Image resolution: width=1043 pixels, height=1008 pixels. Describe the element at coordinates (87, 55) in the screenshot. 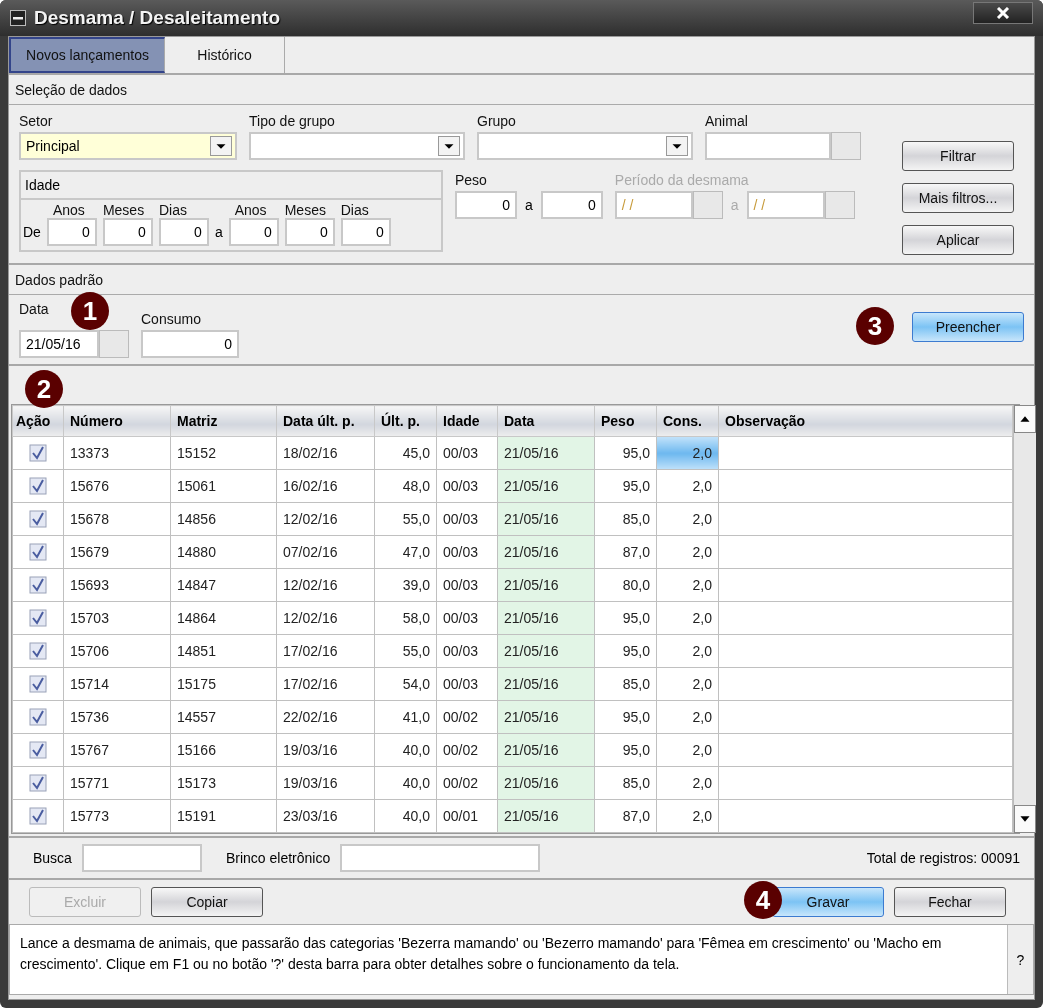

I see `tab: Novos lançamentos` at that location.